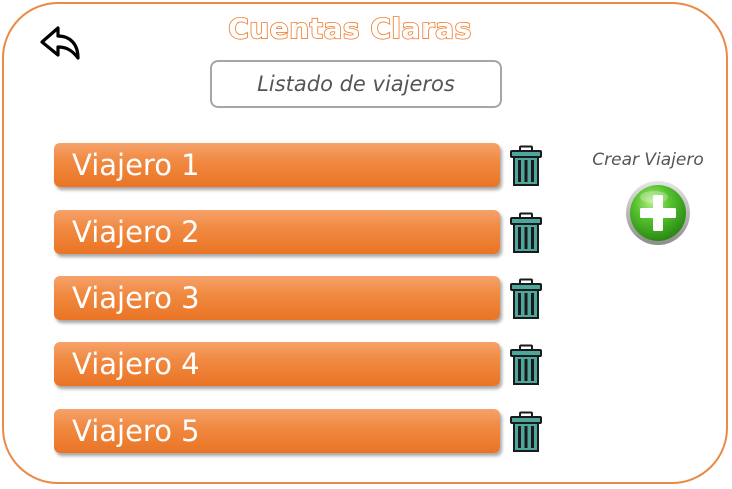 This screenshot has height=489, width=732. Describe the element at coordinates (648, 160) in the screenshot. I see `create-traveler-label: Crear Viajero` at that location.